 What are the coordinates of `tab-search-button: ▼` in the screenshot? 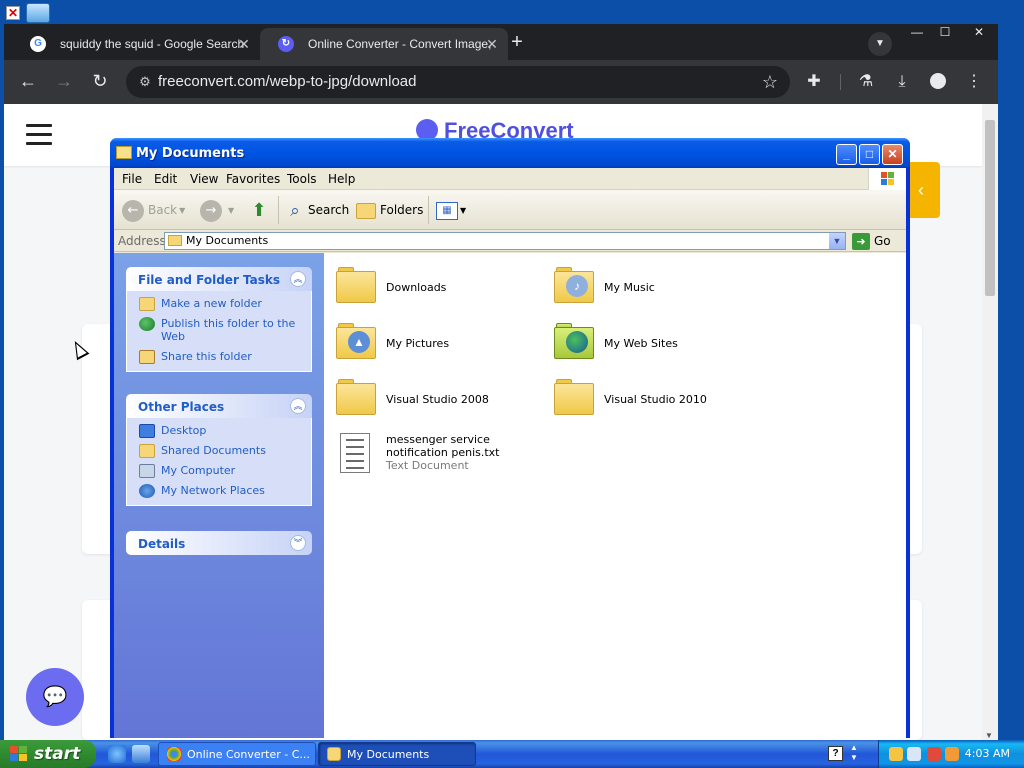 It's located at (880, 44).